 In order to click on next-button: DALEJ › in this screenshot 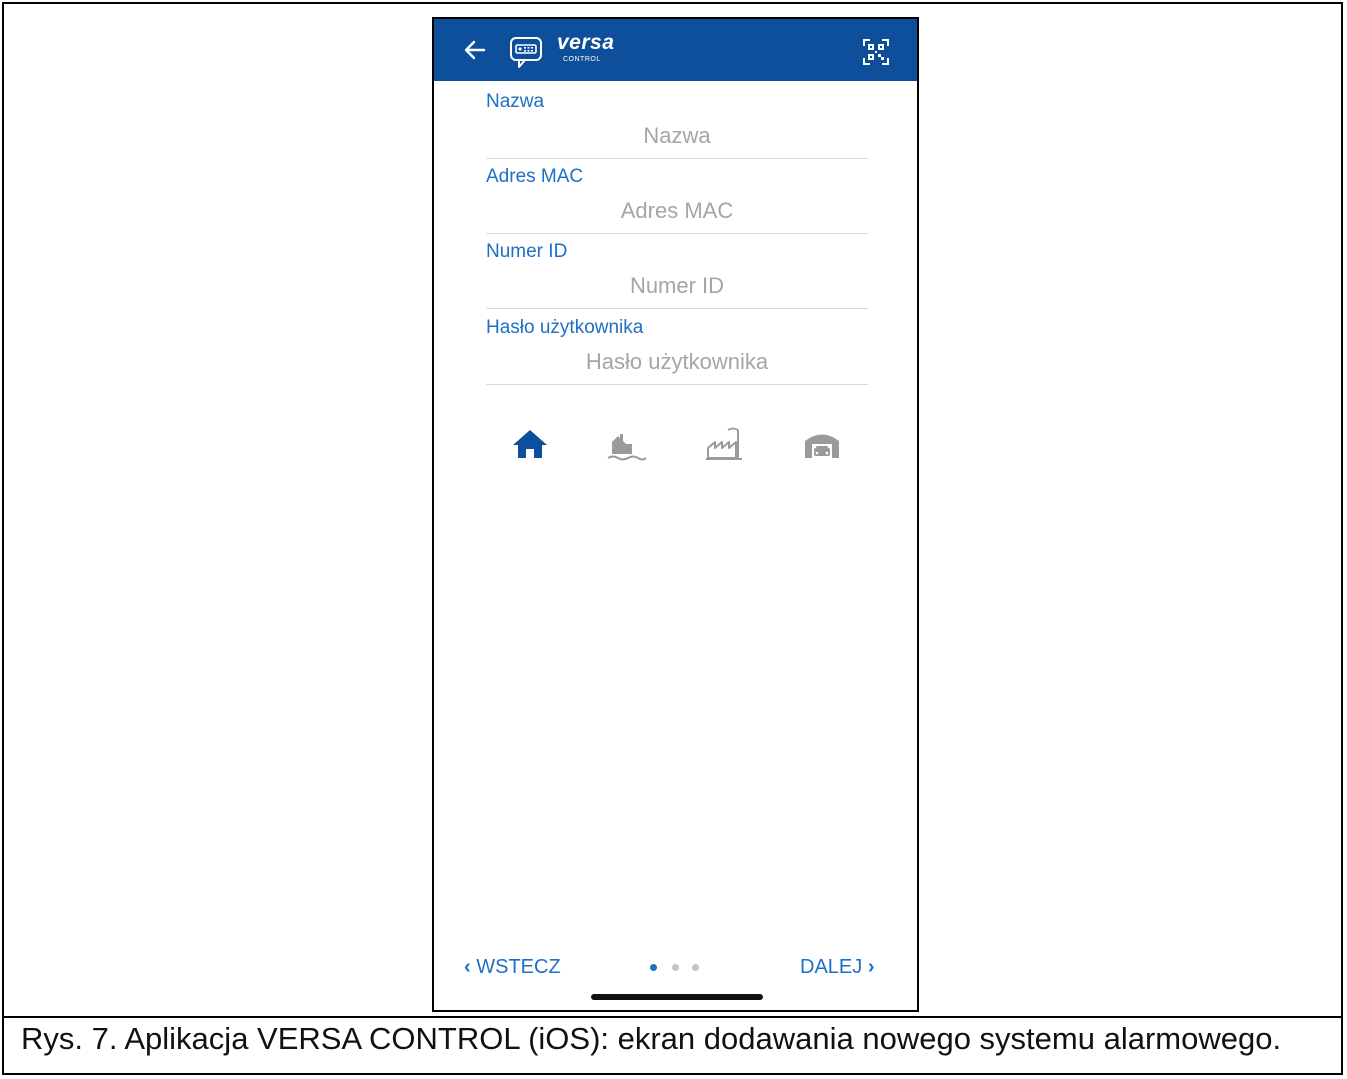, I will do `click(837, 967)`.